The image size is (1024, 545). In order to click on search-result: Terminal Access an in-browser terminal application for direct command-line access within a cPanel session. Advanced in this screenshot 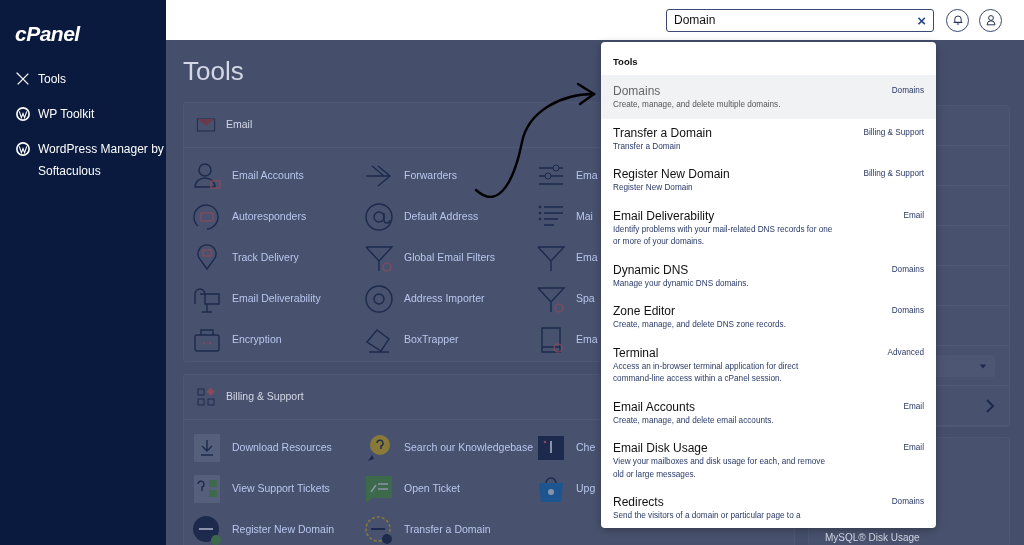, I will do `click(768, 365)`.